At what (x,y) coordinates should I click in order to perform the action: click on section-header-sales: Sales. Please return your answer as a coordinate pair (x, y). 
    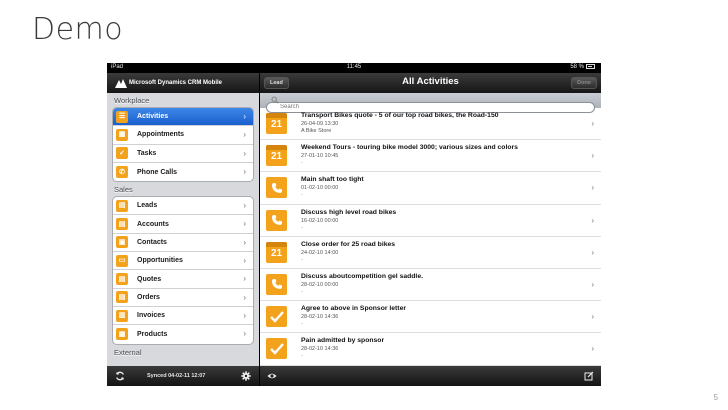
    Looking at the image, I should click on (123, 190).